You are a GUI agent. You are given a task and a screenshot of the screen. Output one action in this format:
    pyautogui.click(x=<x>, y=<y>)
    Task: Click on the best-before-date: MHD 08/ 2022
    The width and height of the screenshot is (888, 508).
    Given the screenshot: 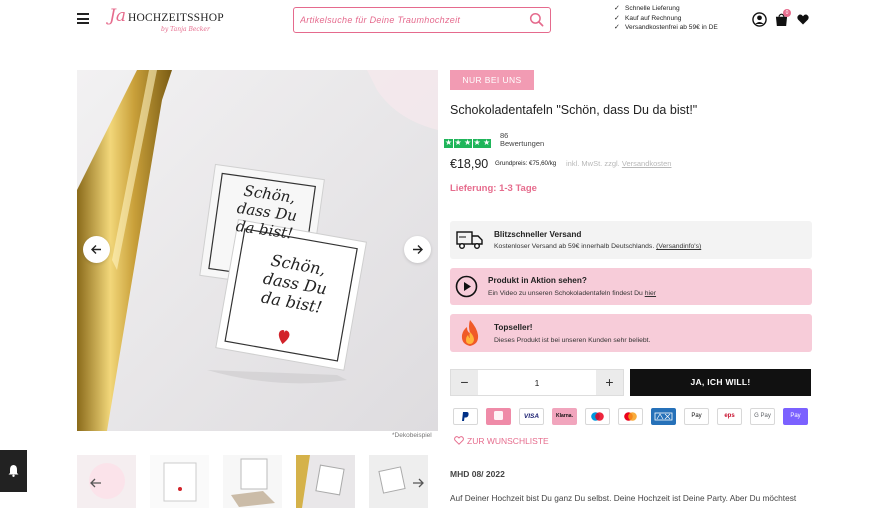 What is the action you would take?
    pyautogui.click(x=477, y=474)
    